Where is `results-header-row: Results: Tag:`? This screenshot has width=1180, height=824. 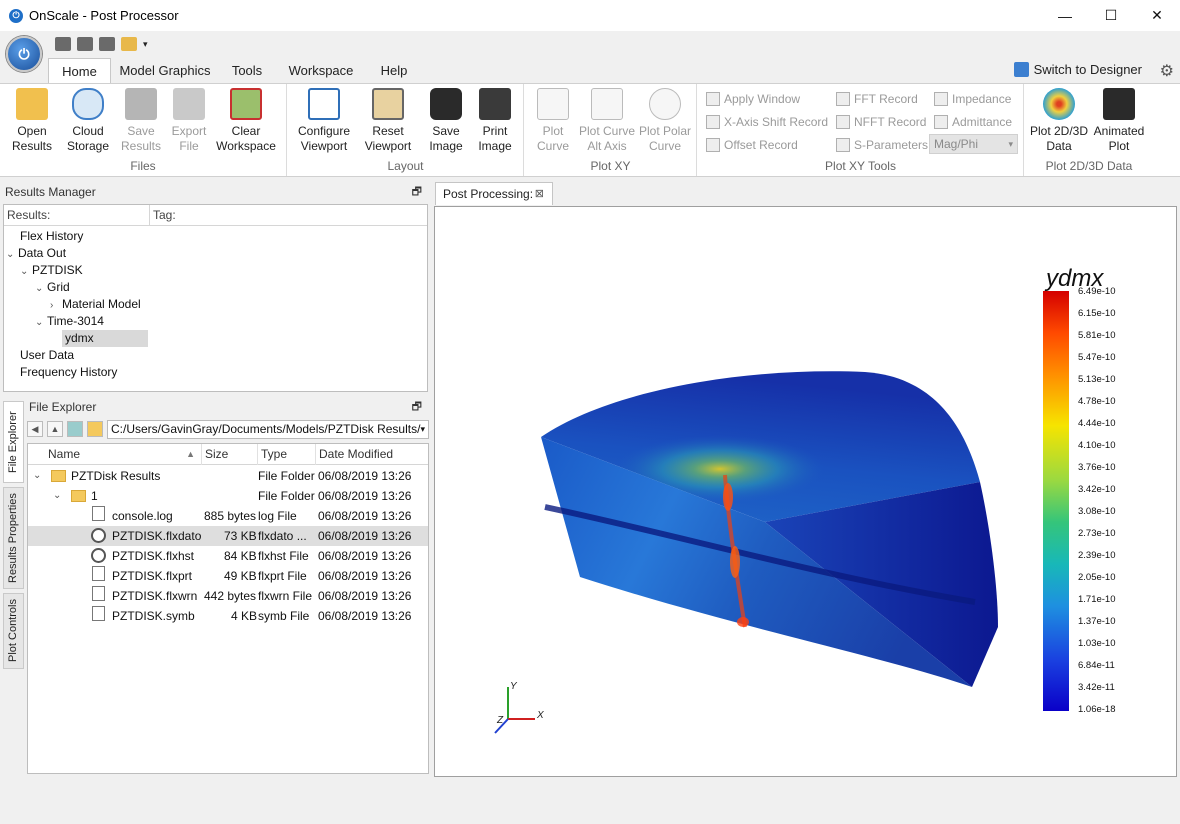 results-header-row: Results: Tag: is located at coordinates (215, 215).